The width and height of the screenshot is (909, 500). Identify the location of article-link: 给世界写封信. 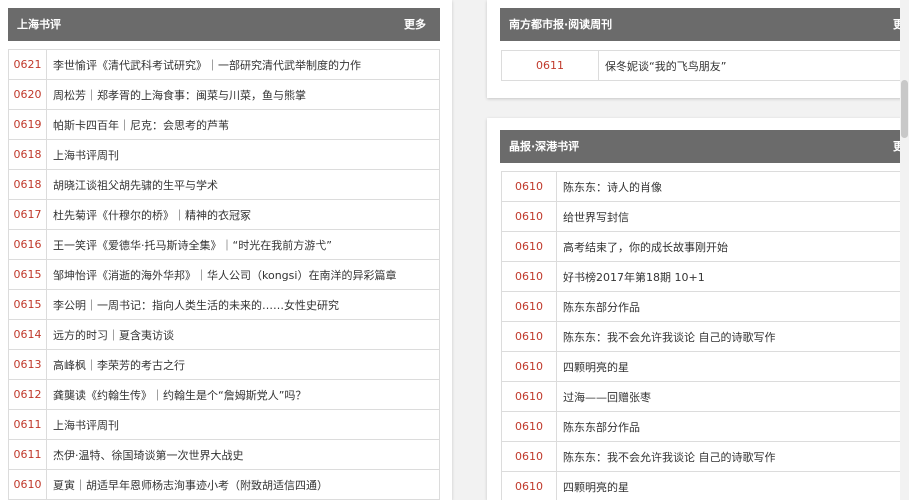
(728, 216).